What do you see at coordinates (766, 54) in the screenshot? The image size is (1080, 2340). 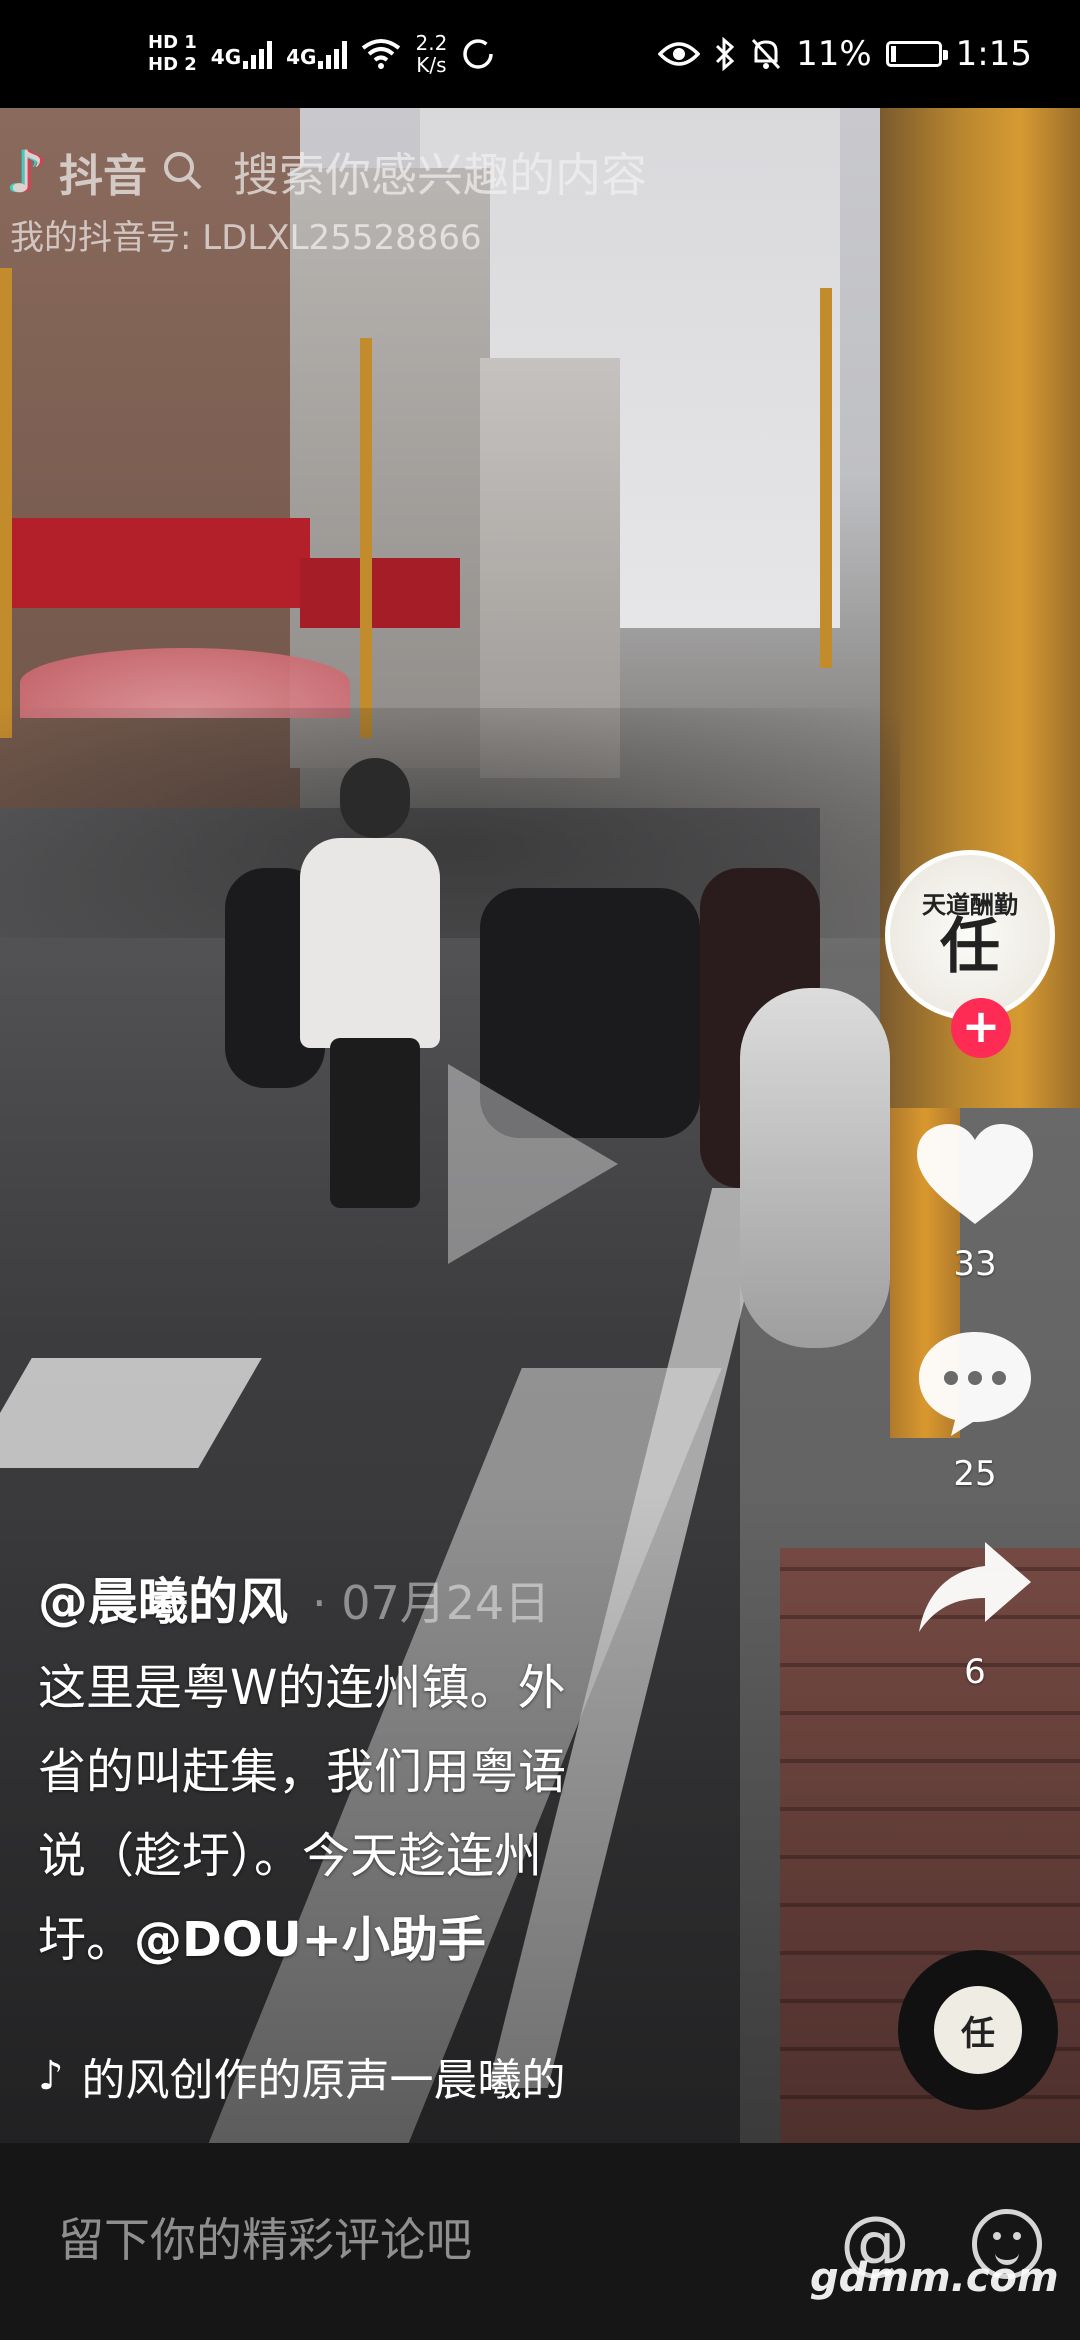 I see `mute-icon` at bounding box center [766, 54].